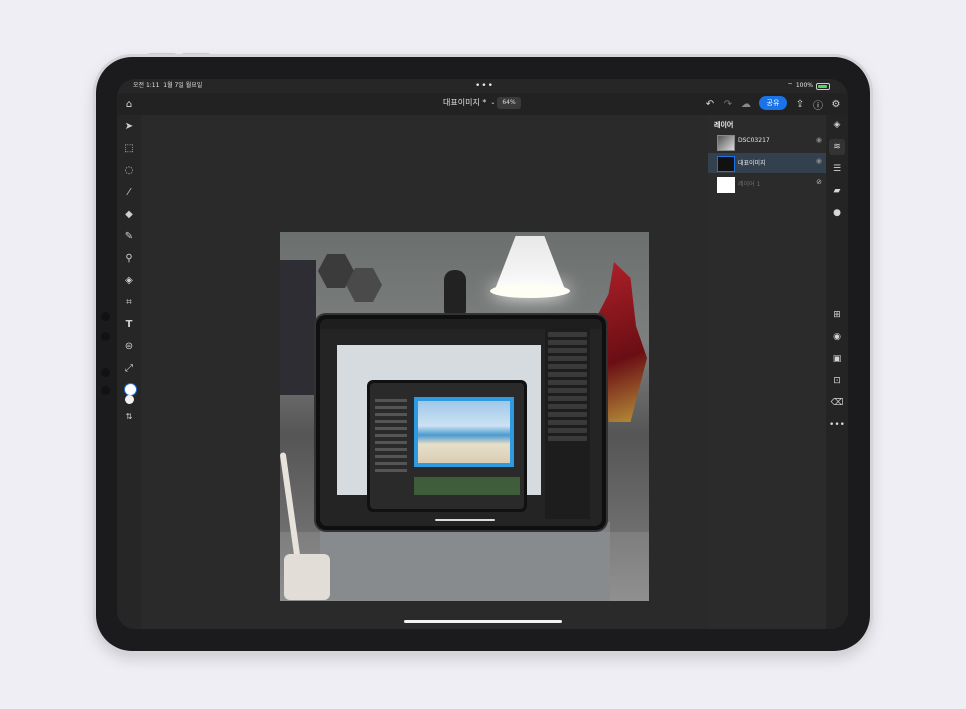  Describe the element at coordinates (307, 577) in the screenshot. I see `photo-pencil-holder` at that location.